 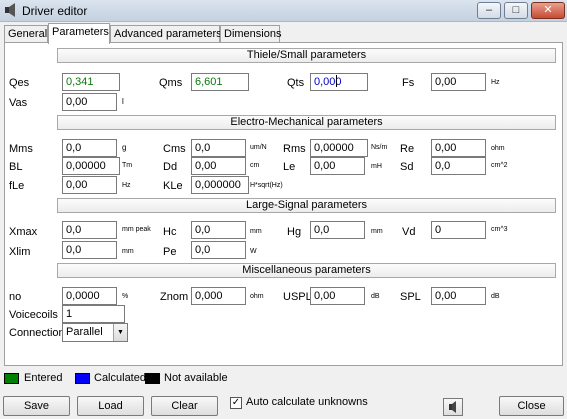 I want to click on tab-dimensions: Dimensions, so click(x=250, y=34).